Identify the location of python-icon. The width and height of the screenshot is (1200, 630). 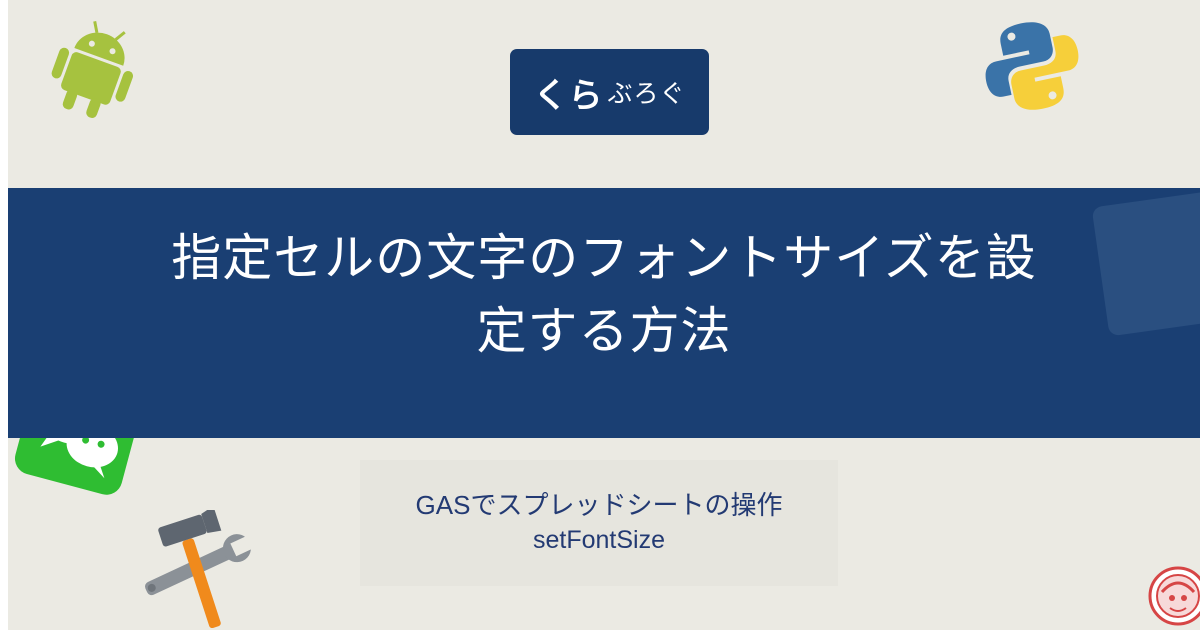
(1032, 66).